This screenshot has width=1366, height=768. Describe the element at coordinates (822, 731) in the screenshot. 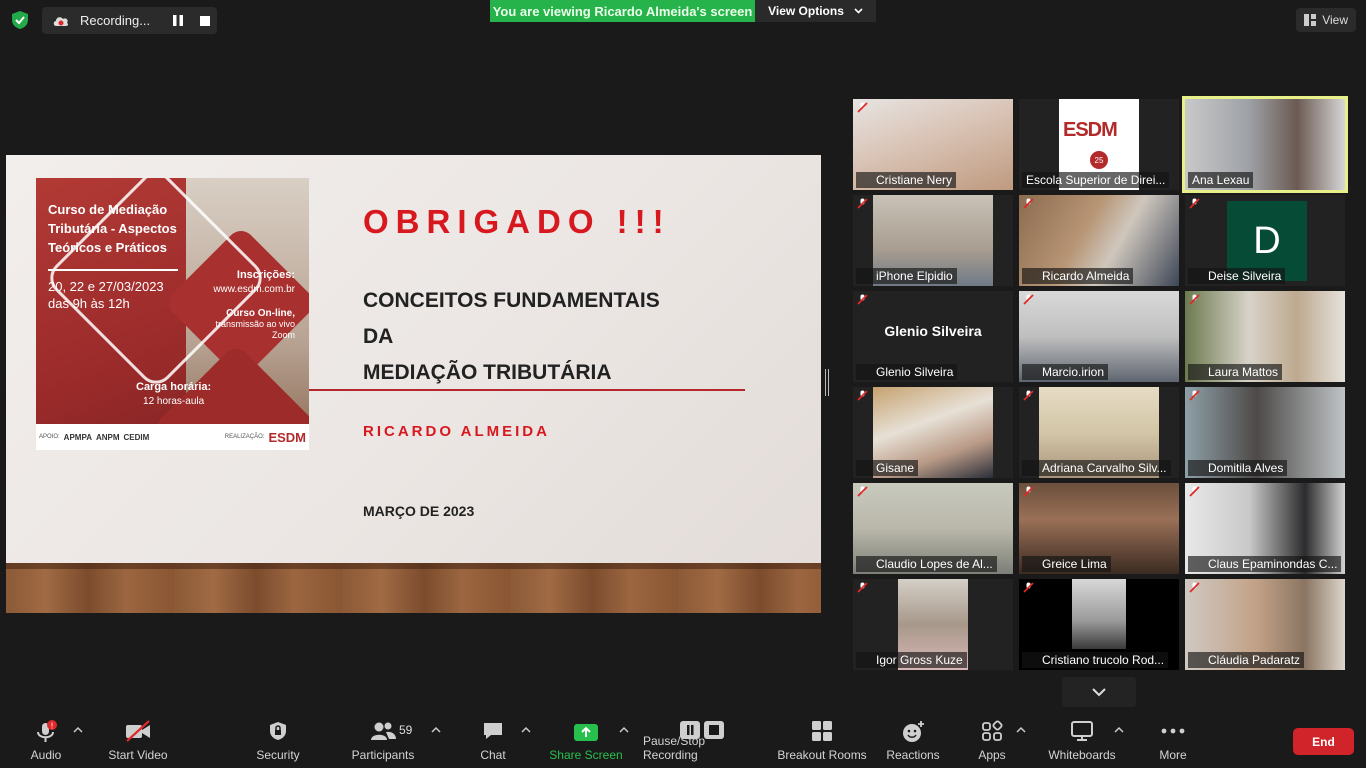

I see `breakout-rooms-icon` at that location.